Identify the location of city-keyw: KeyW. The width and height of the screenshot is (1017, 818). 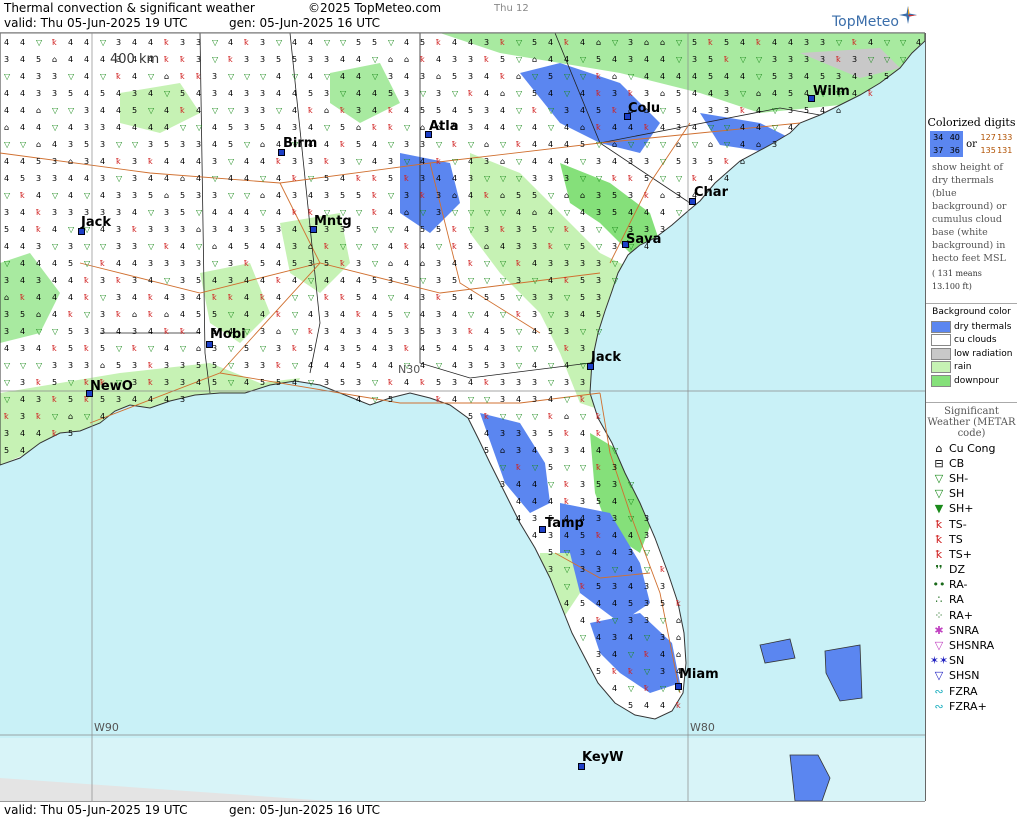
(602, 757).